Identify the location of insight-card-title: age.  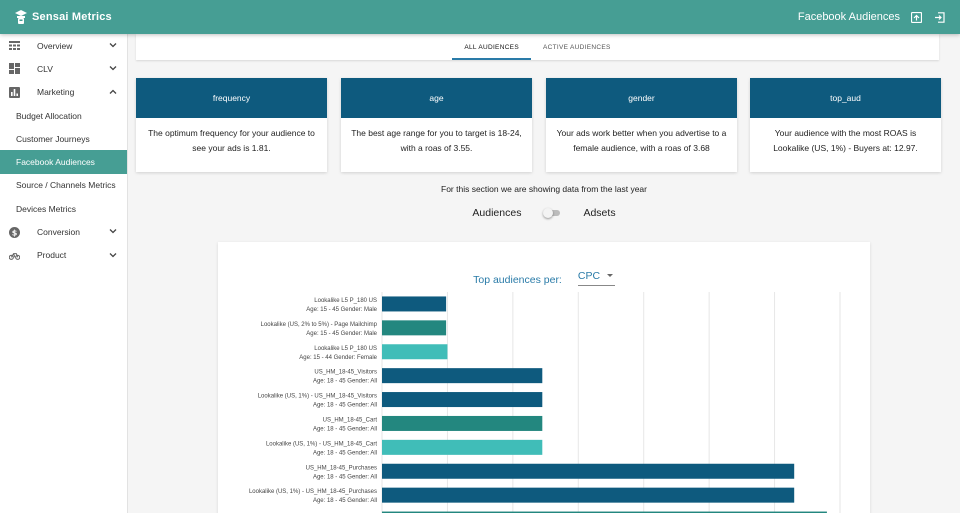
(436, 98).